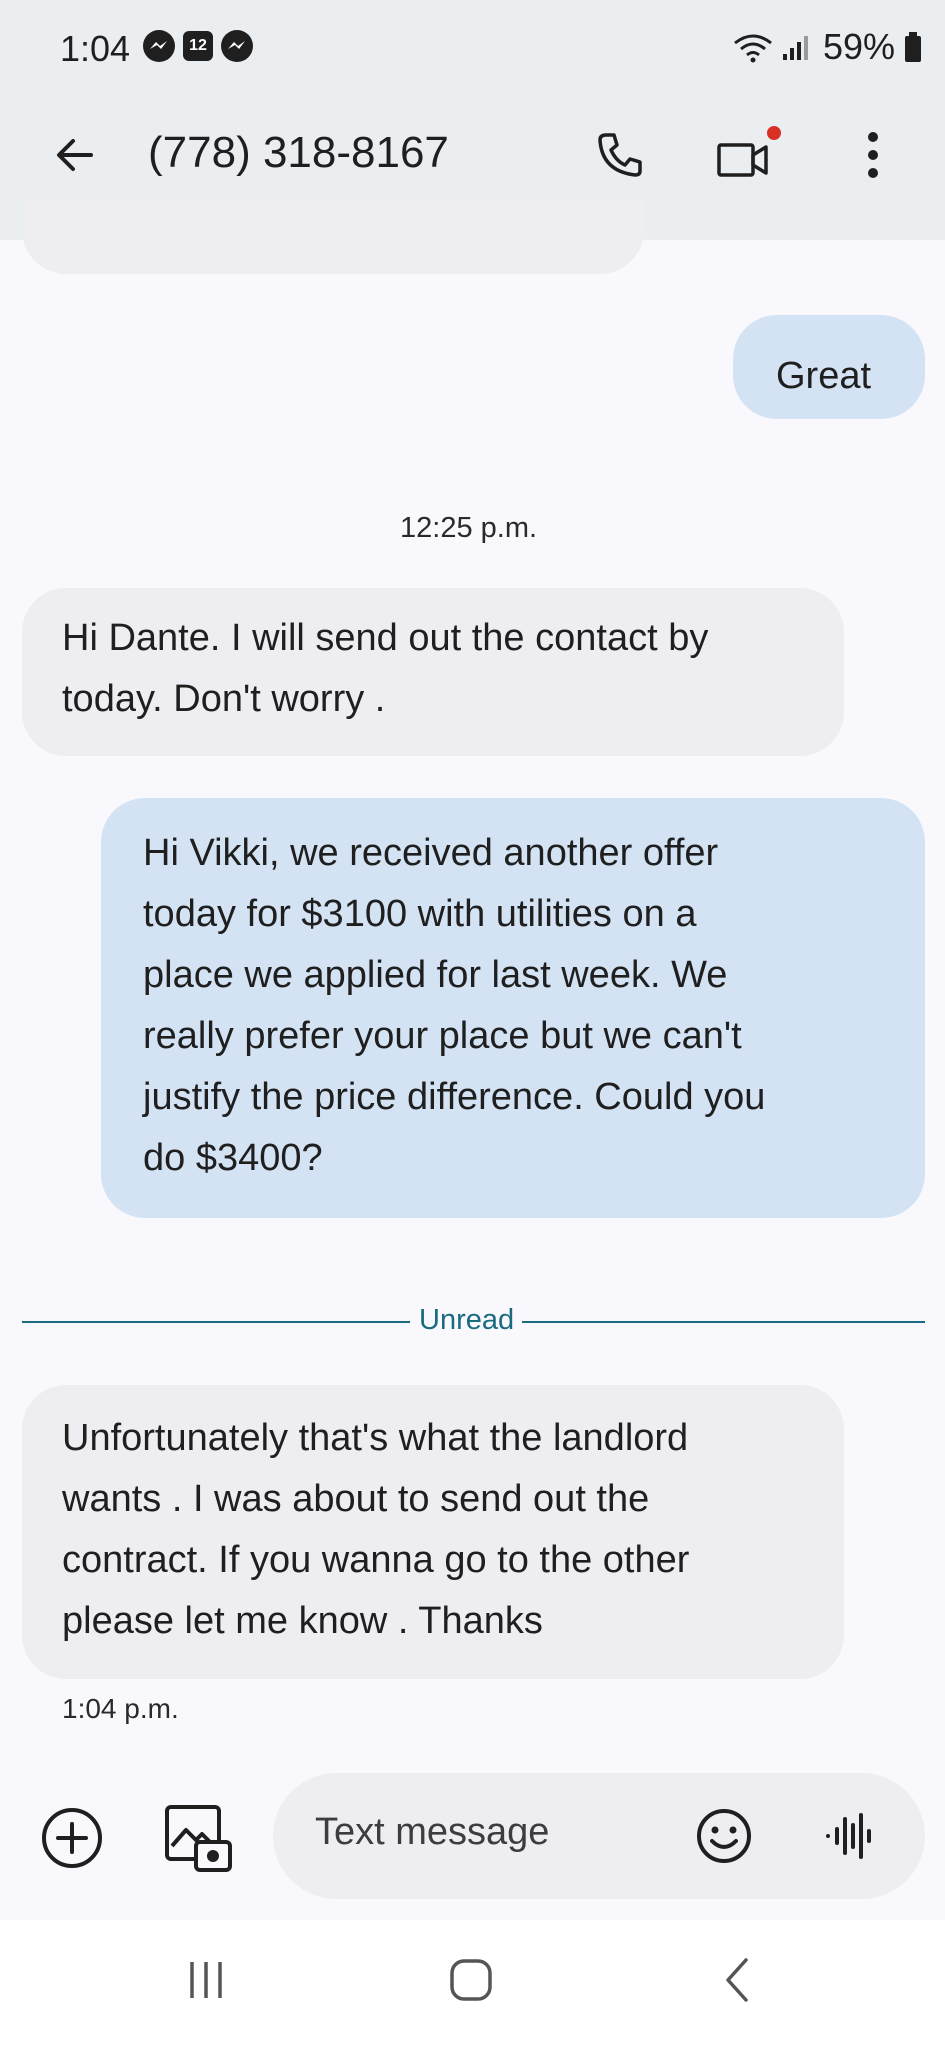 This screenshot has height=2048, width=945. I want to click on message-text: Great, so click(824, 376).